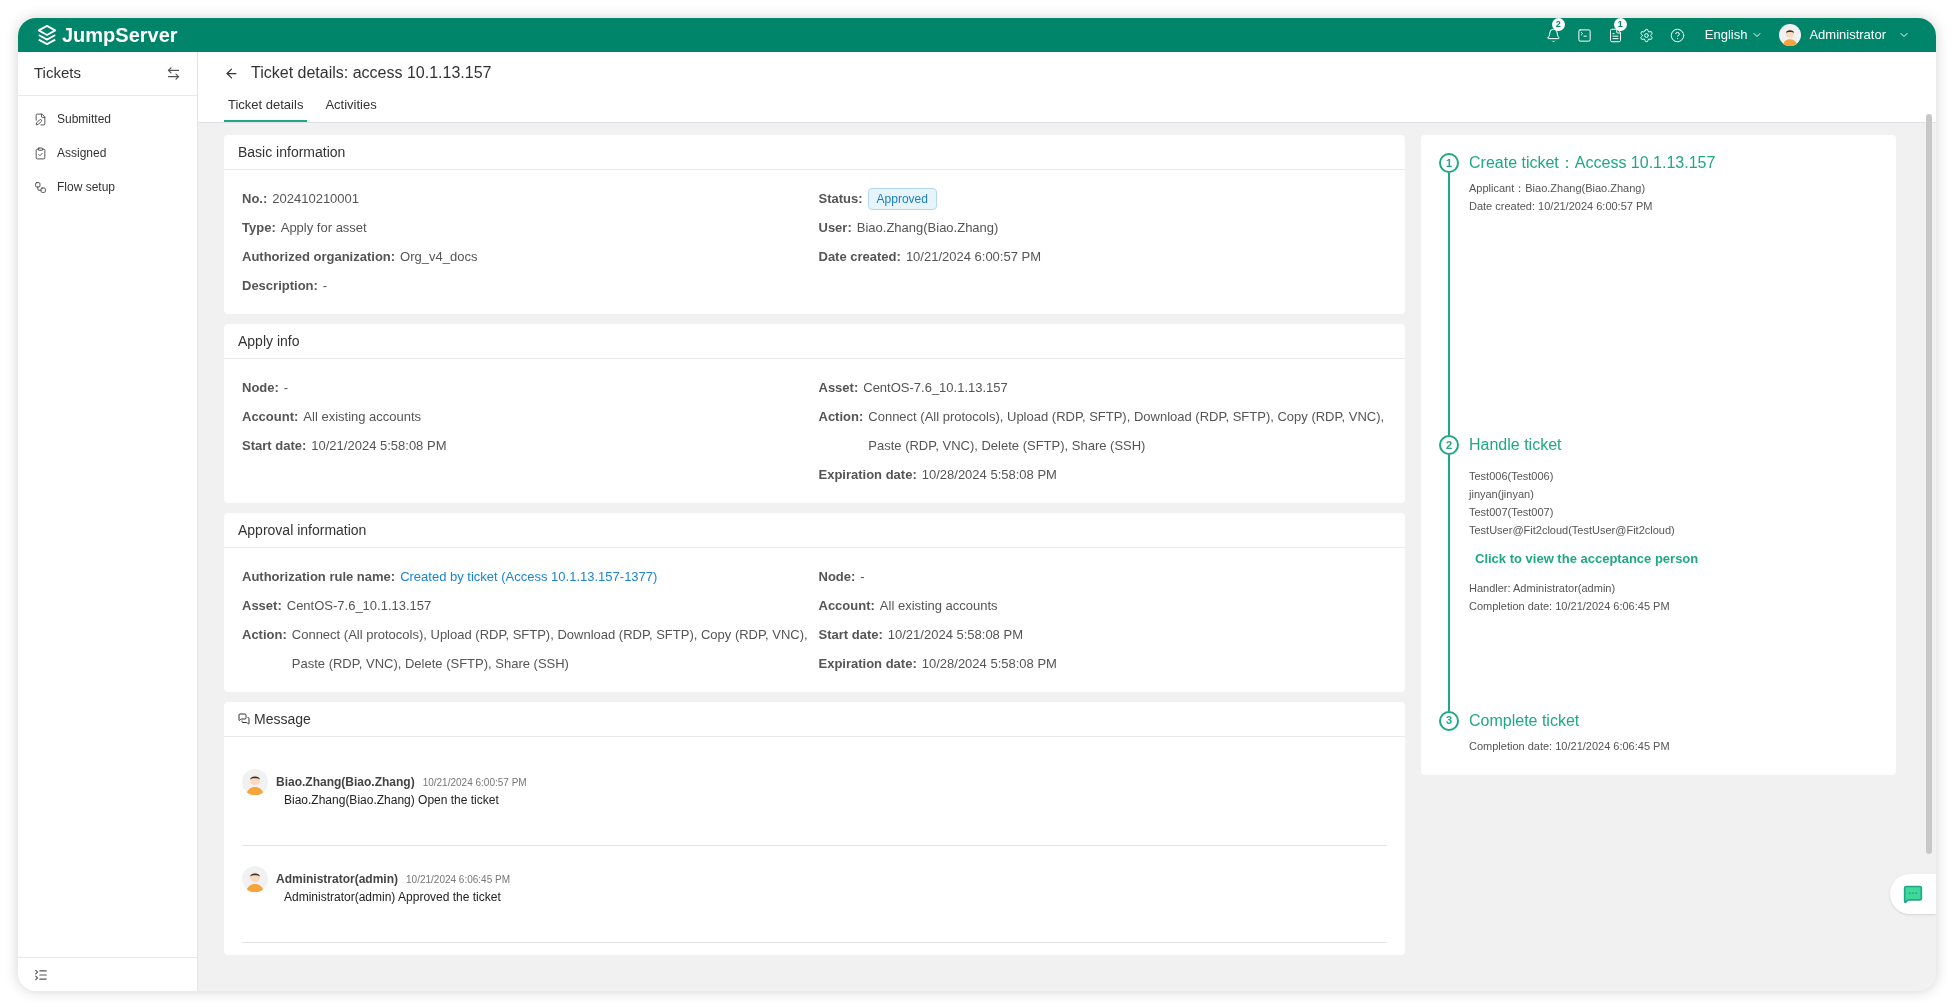  Describe the element at coordinates (1572, 530) in the screenshot. I see `step-detail: TestUser@Fit2cloud(TestUser@Fit2cloud)` at that location.